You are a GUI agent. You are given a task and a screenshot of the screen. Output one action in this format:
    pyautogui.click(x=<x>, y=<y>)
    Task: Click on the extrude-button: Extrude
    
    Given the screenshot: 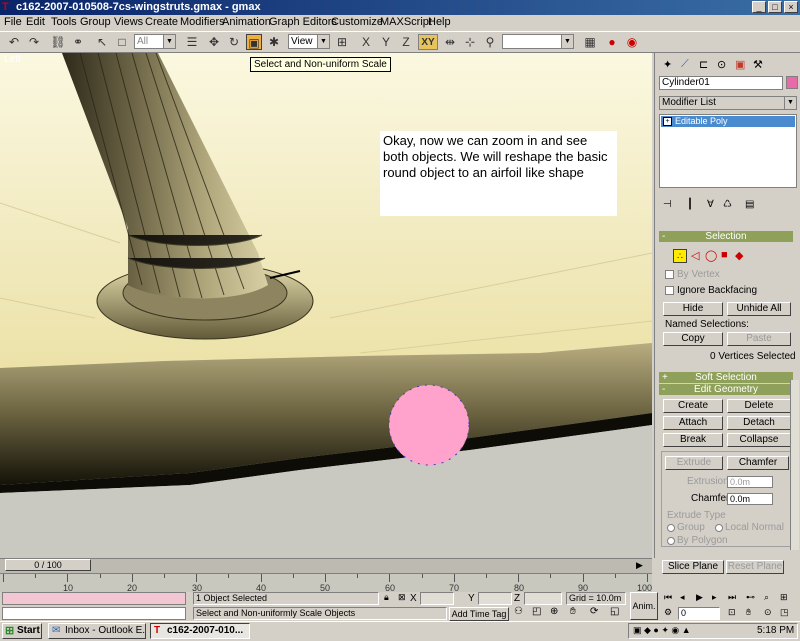 What is the action you would take?
    pyautogui.click(x=694, y=463)
    